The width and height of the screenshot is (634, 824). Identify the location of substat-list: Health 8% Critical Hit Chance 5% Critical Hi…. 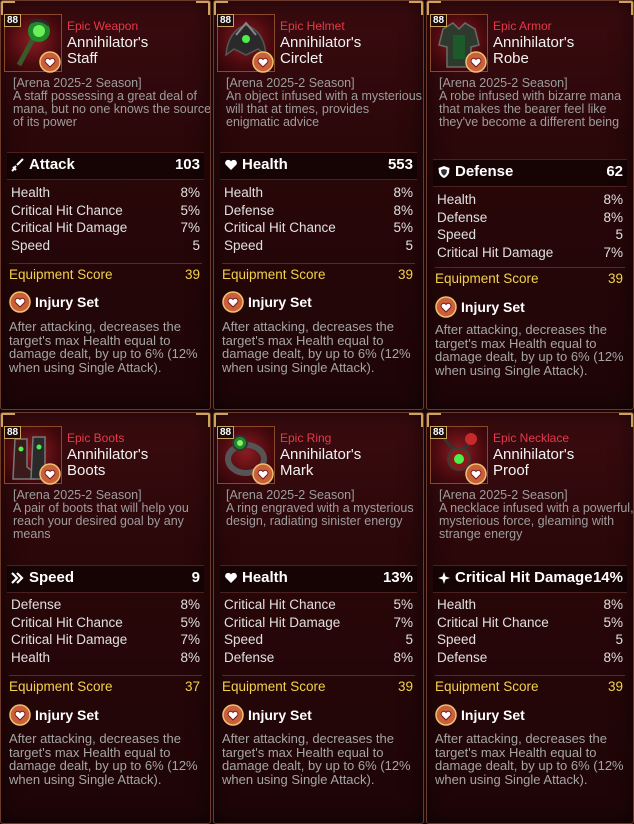
(105, 220).